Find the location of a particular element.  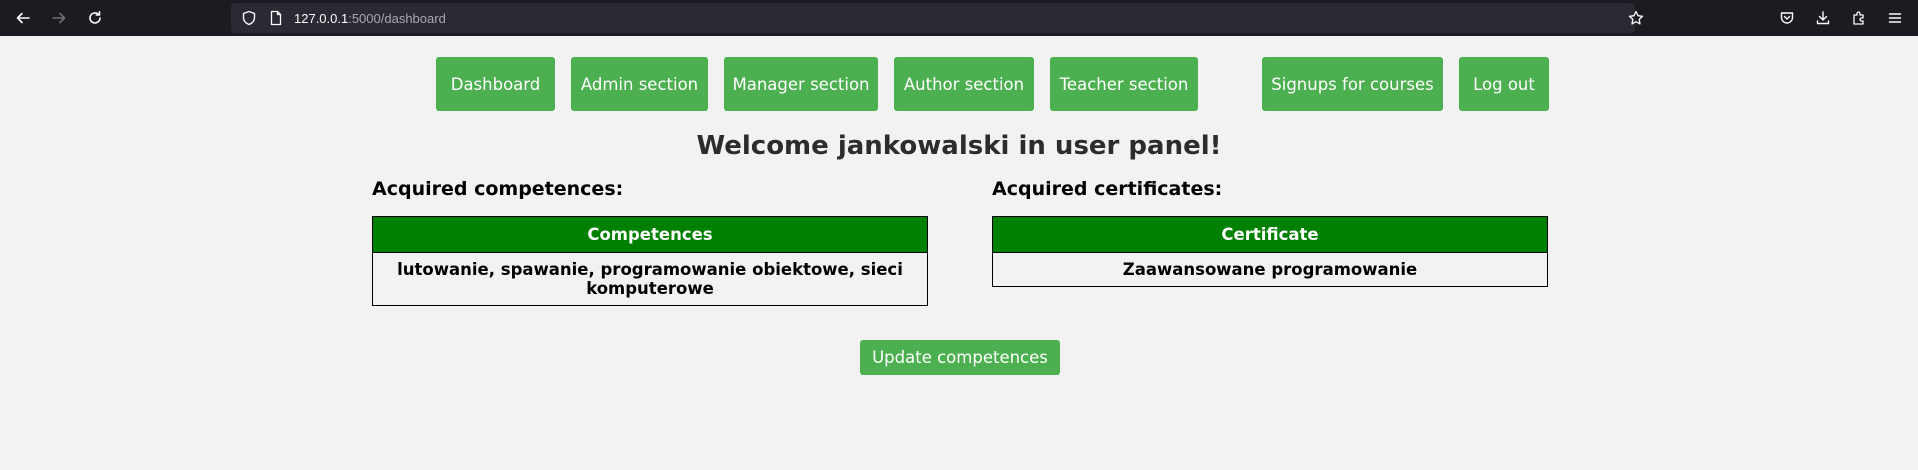

certificates-table: Certificate Zaawansowane programowanie is located at coordinates (1270, 251).